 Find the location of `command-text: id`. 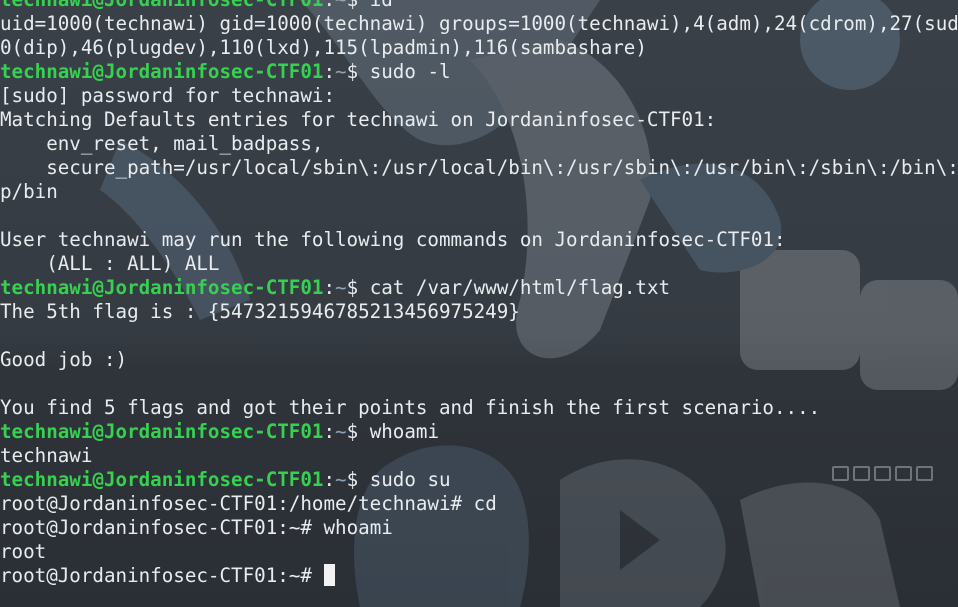

command-text: id is located at coordinates (381, 5).